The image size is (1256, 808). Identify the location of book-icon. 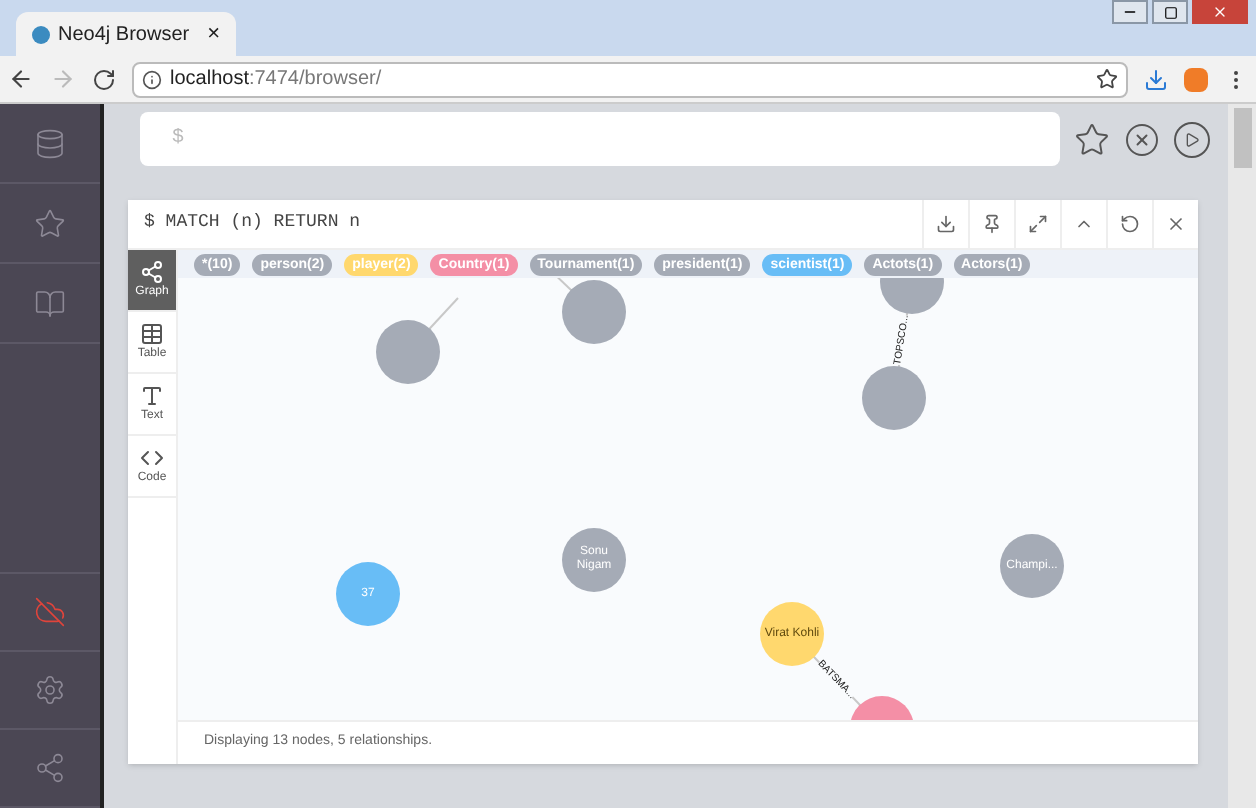
(50, 303).